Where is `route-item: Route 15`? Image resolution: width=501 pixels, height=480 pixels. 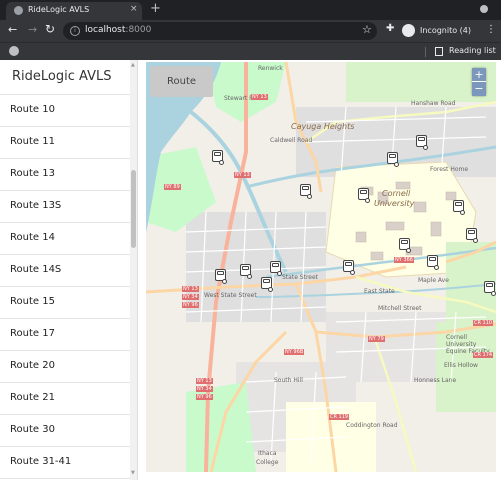 route-item: Route 15 is located at coordinates (65, 303).